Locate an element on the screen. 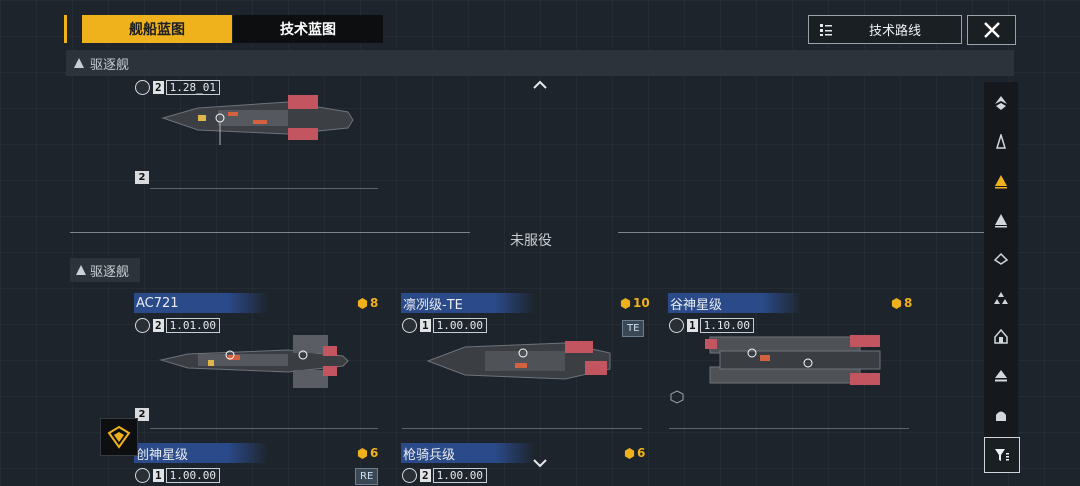 The image size is (1080, 486). battlecruiser-icon is located at coordinates (1001, 259).